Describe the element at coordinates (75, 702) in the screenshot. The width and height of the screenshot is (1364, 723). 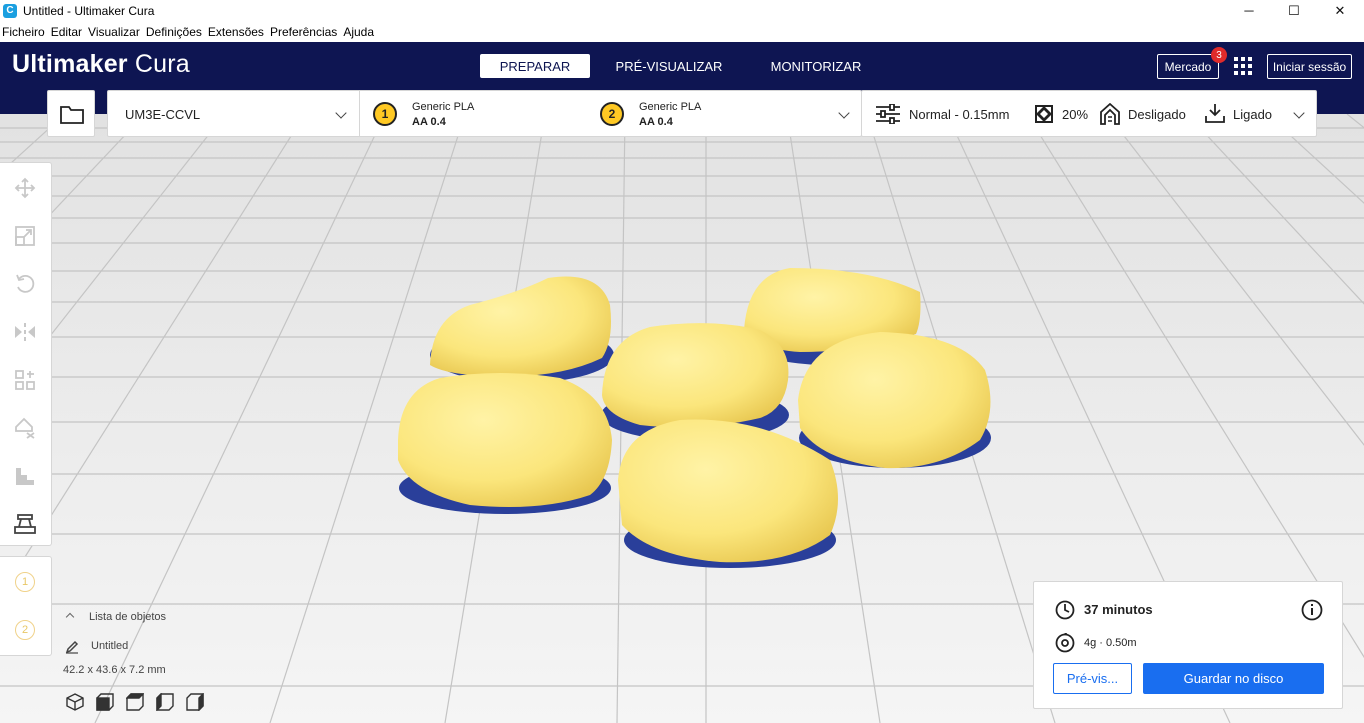
I see `view-3d-icon` at that location.